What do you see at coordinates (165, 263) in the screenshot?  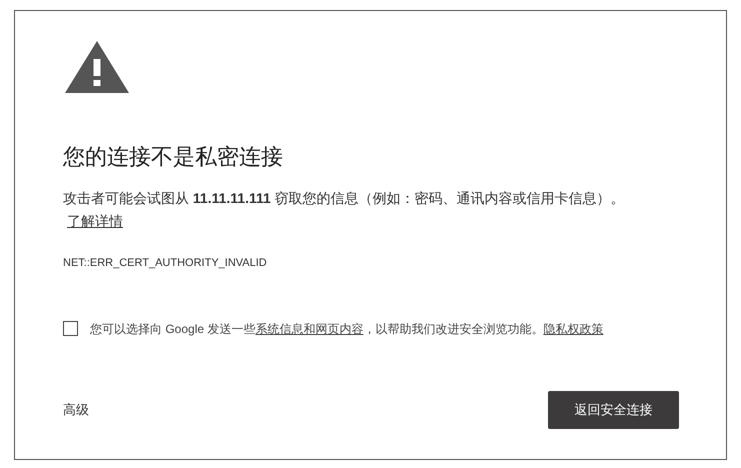 I see `error-code: NET::ERR_CERT_AUTHORITY_INVALID` at bounding box center [165, 263].